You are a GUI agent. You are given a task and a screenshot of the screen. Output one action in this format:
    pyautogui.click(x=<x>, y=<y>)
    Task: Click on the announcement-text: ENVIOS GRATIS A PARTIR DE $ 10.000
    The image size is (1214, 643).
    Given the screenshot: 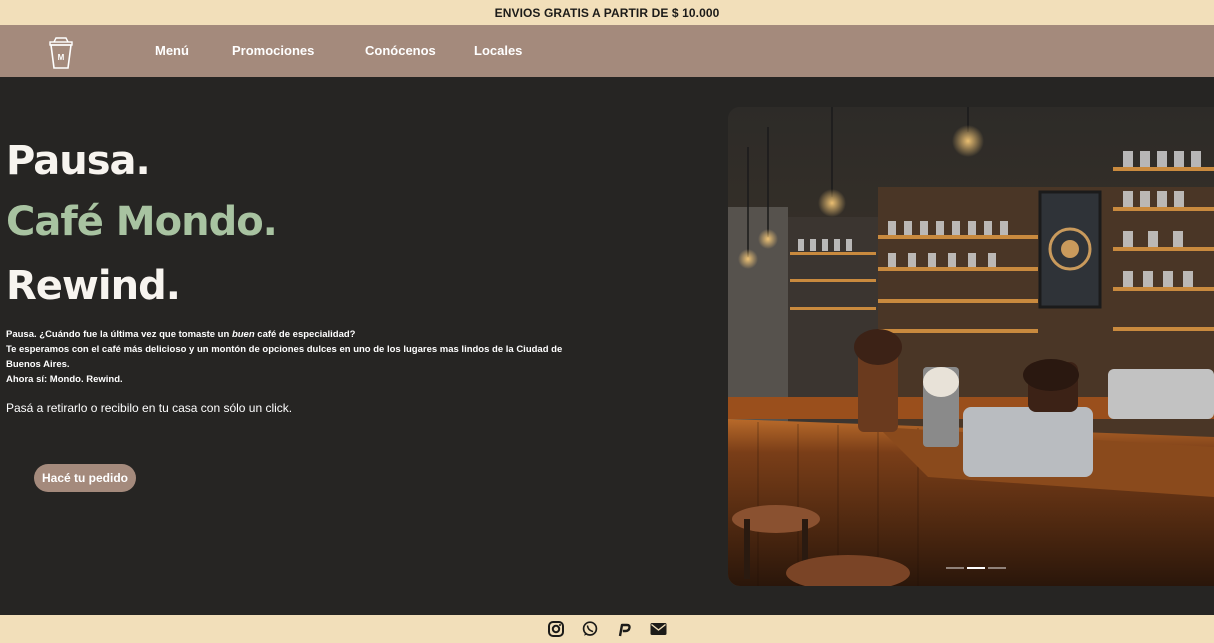 What is the action you would take?
    pyautogui.click(x=607, y=12)
    